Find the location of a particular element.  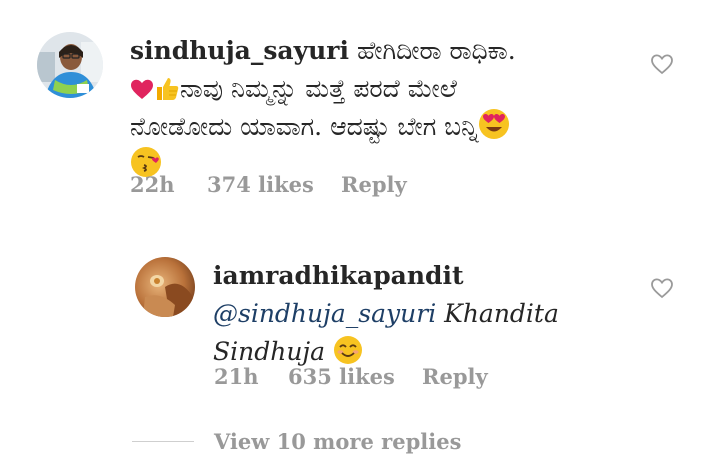

comment-text-line-1: ಹೇಗಿದೀರಾ ರಾಧಿಕಾ. is located at coordinates (436, 50).